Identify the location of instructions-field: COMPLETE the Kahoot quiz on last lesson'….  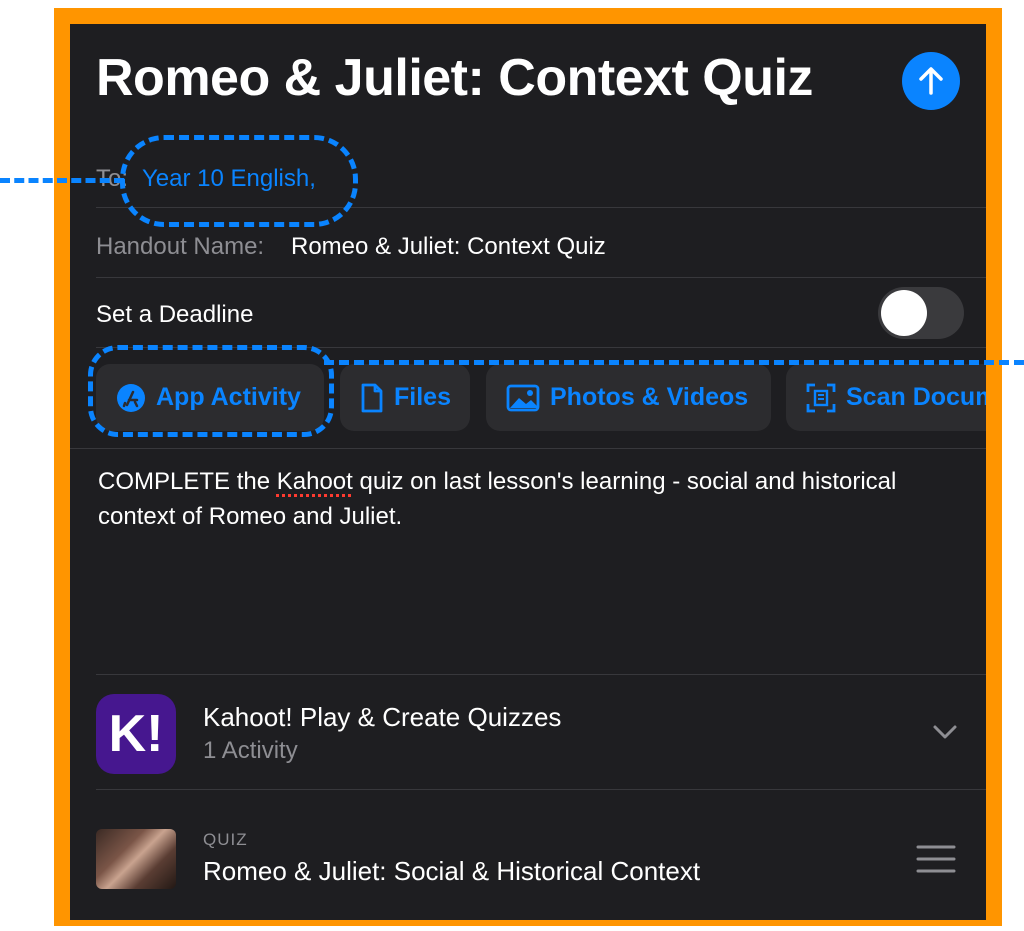
(508, 499).